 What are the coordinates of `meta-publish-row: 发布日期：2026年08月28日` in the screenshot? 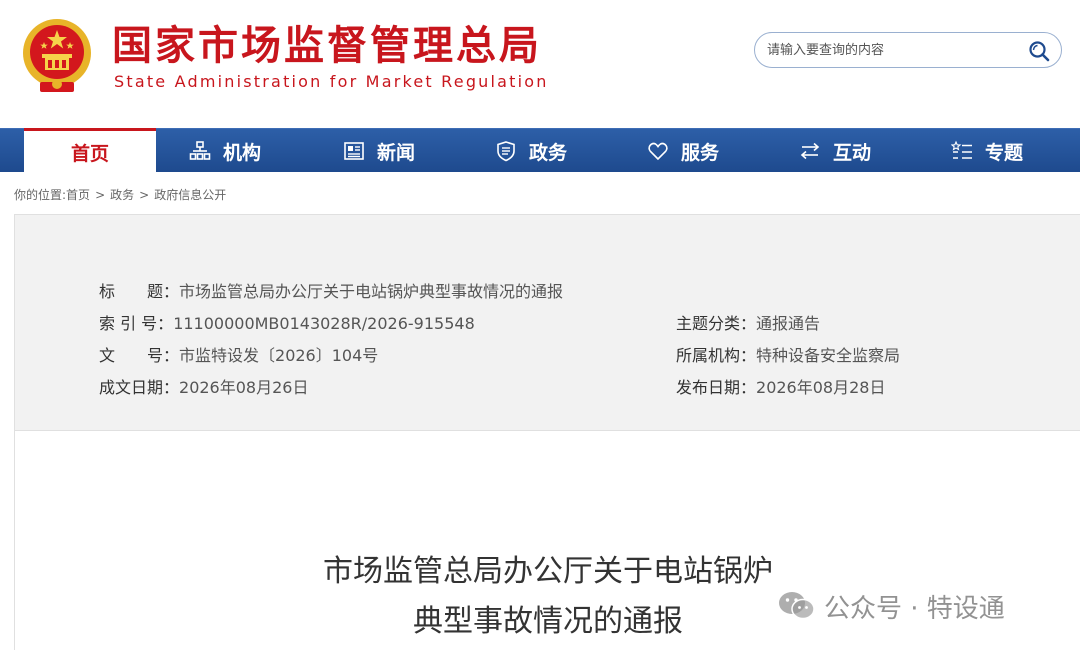 It's located at (780, 388).